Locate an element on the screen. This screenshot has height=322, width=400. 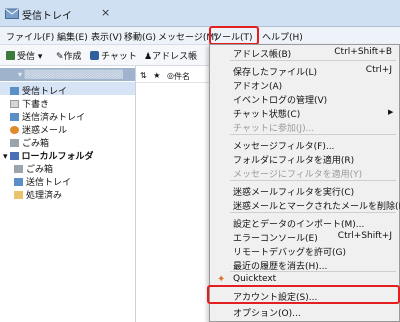
chat-icon is located at coordinates (94, 55).